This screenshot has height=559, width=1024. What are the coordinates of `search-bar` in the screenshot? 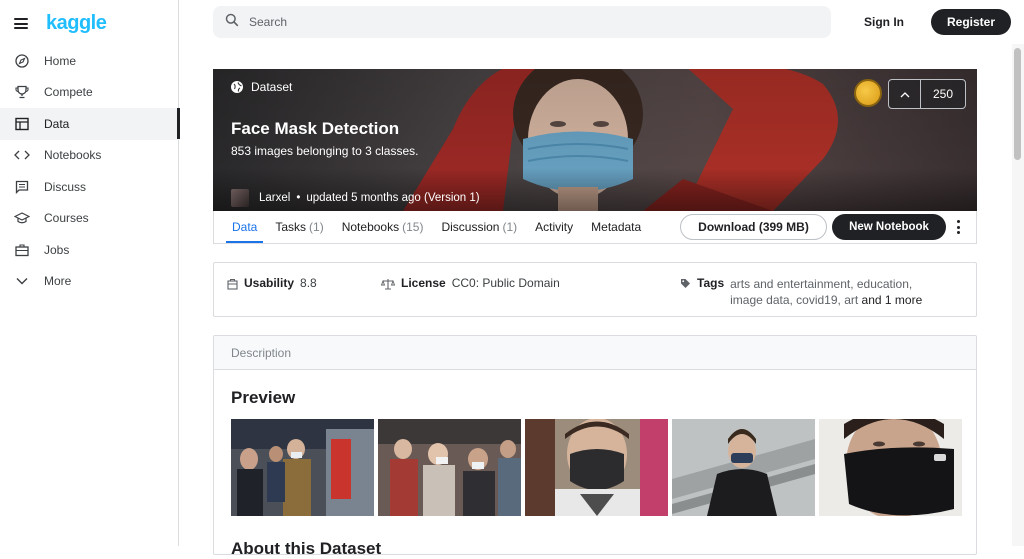 It's located at (522, 22).